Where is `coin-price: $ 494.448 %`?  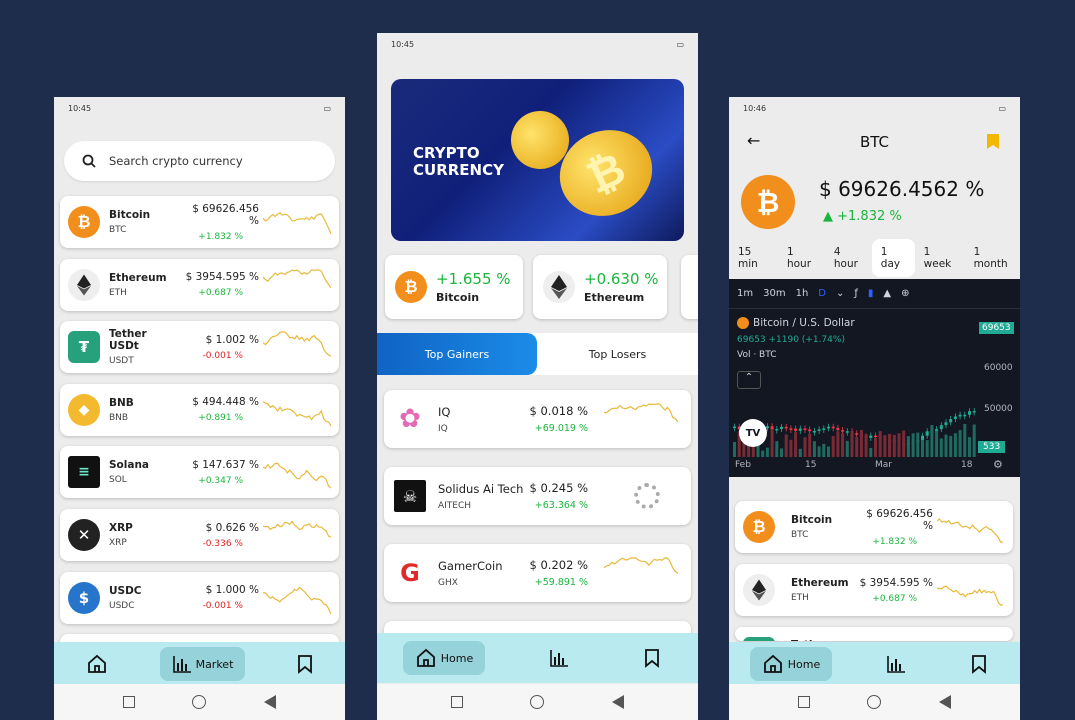
coin-price: $ 494.448 % is located at coordinates (225, 402).